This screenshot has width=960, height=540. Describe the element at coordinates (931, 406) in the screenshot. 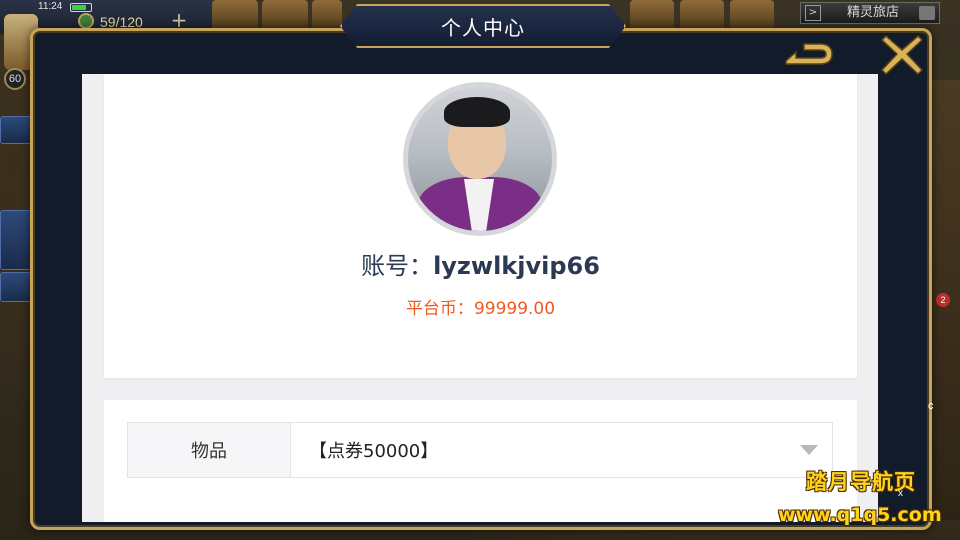

I see `edge-text: c` at that location.